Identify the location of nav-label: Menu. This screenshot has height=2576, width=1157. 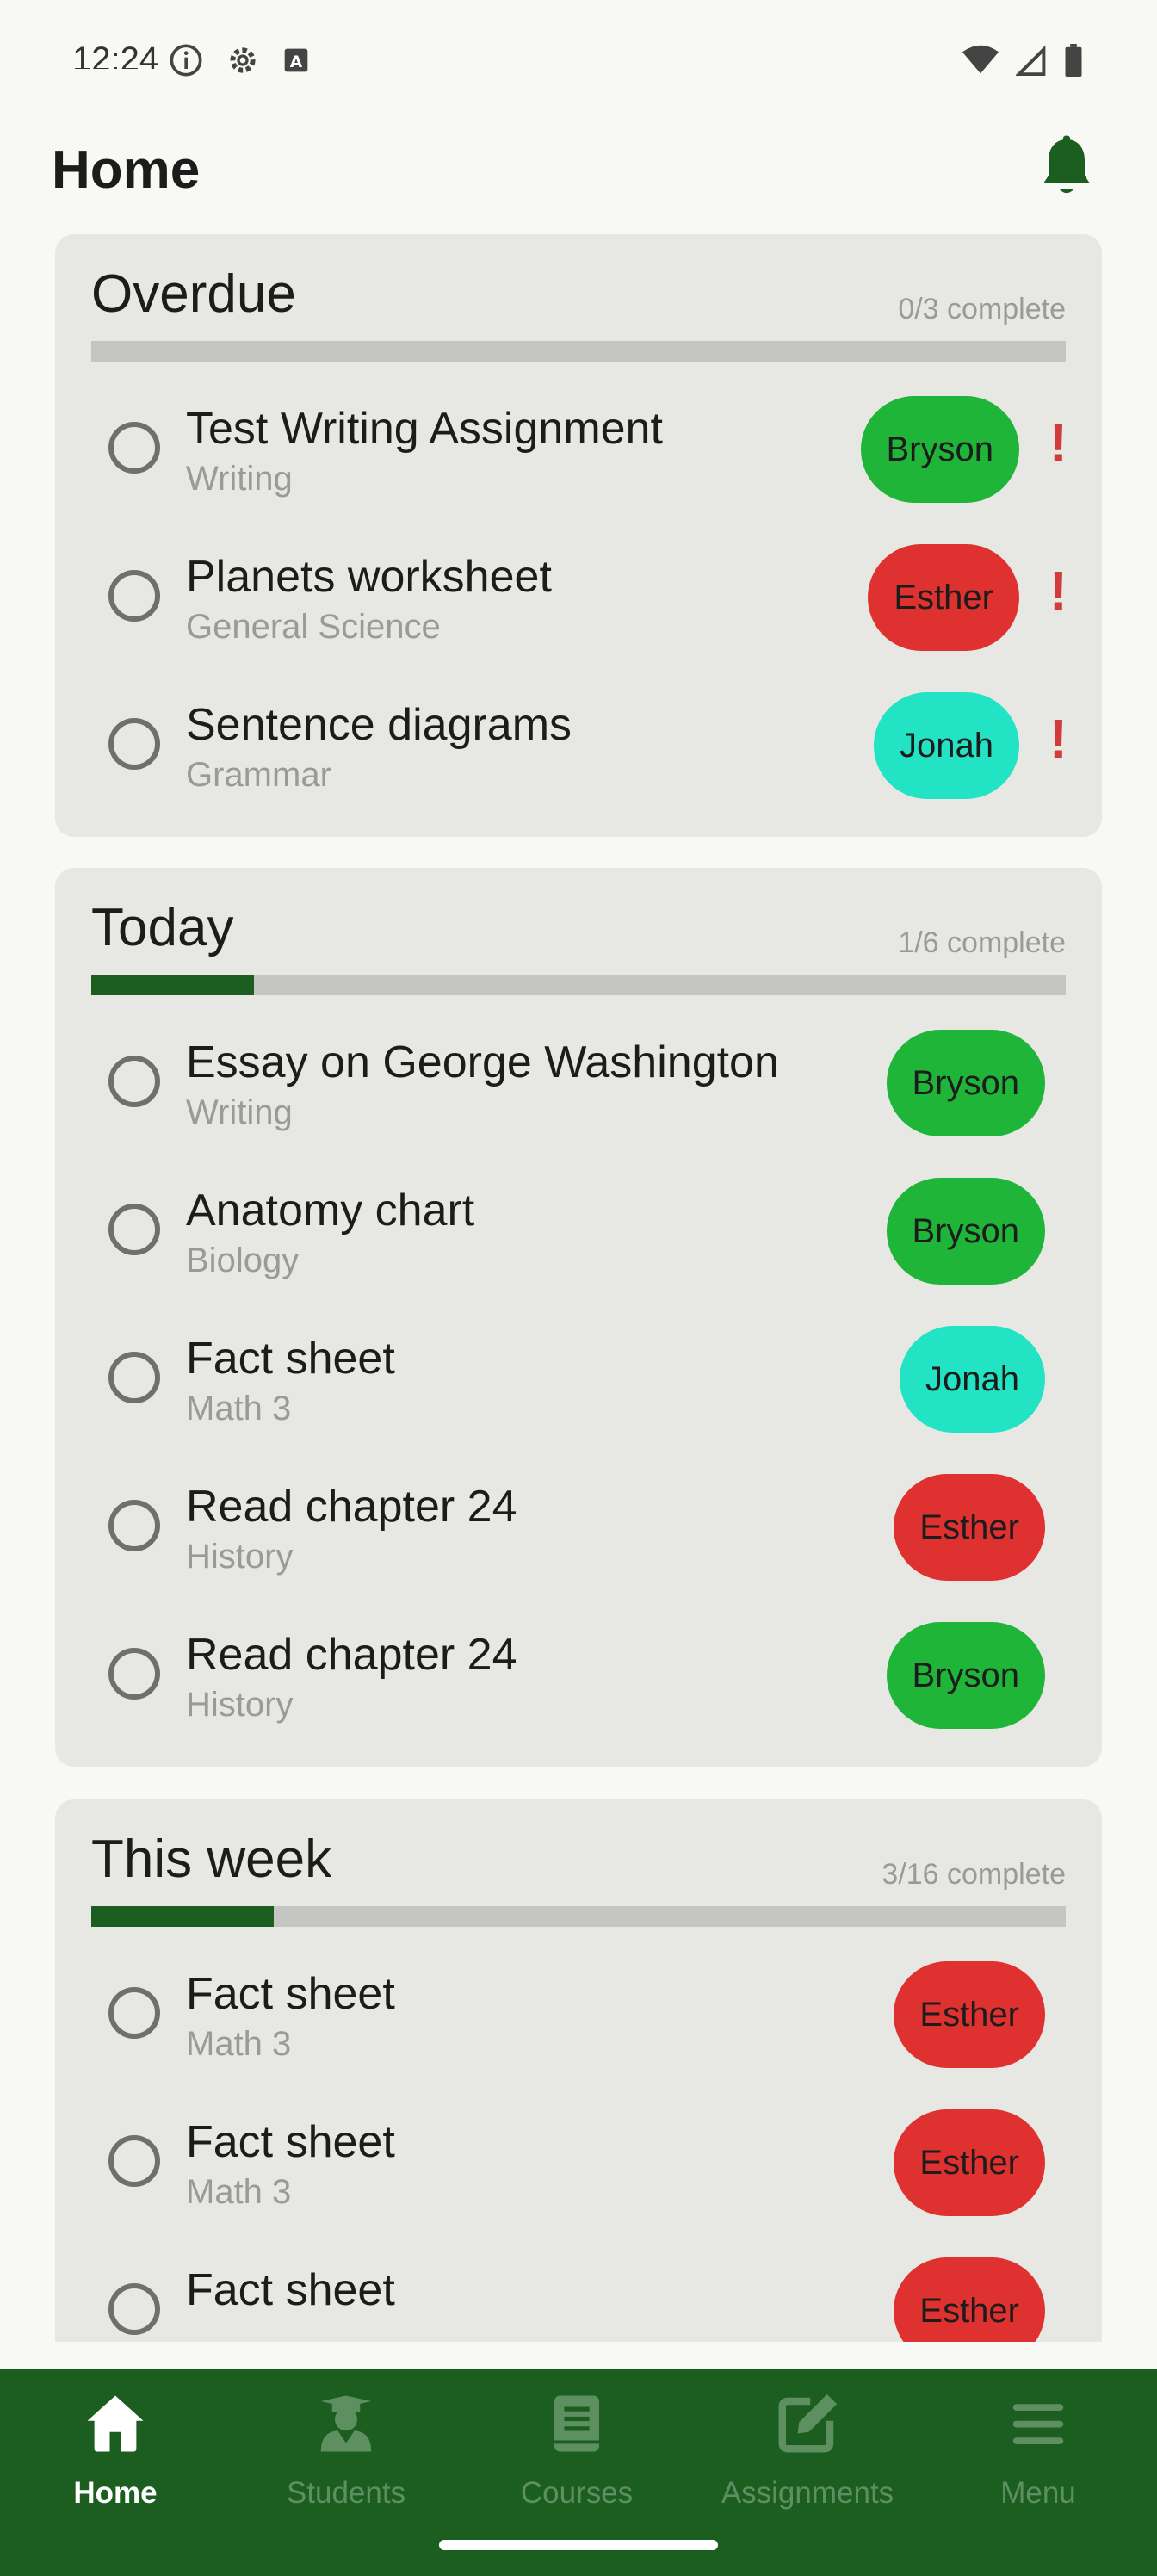
(1038, 2493).